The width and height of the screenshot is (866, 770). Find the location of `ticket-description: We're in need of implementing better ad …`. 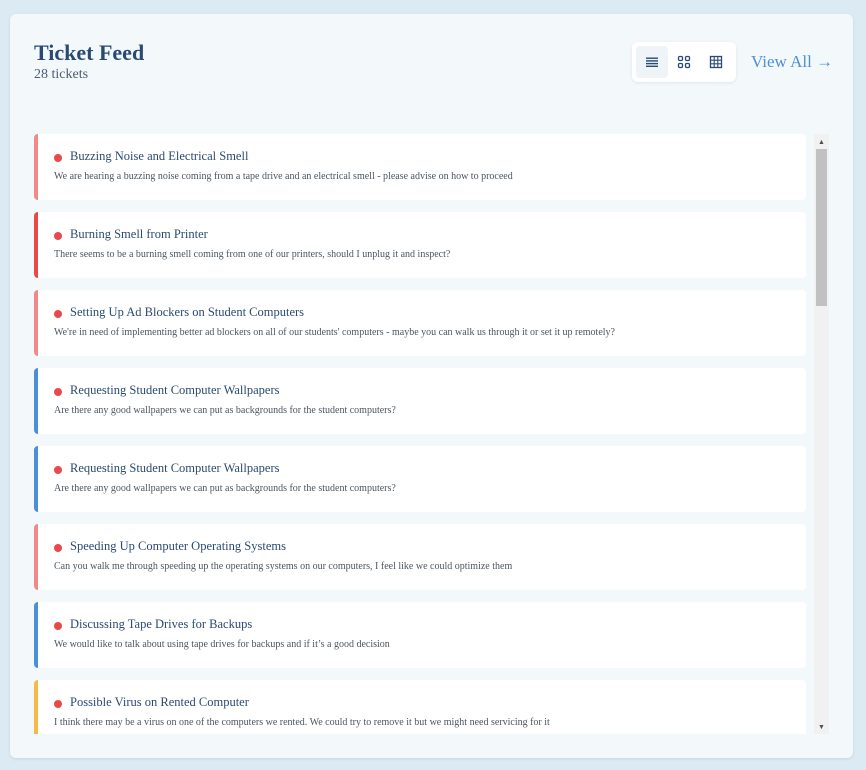

ticket-description: We're in need of implementing better ad … is located at coordinates (334, 332).